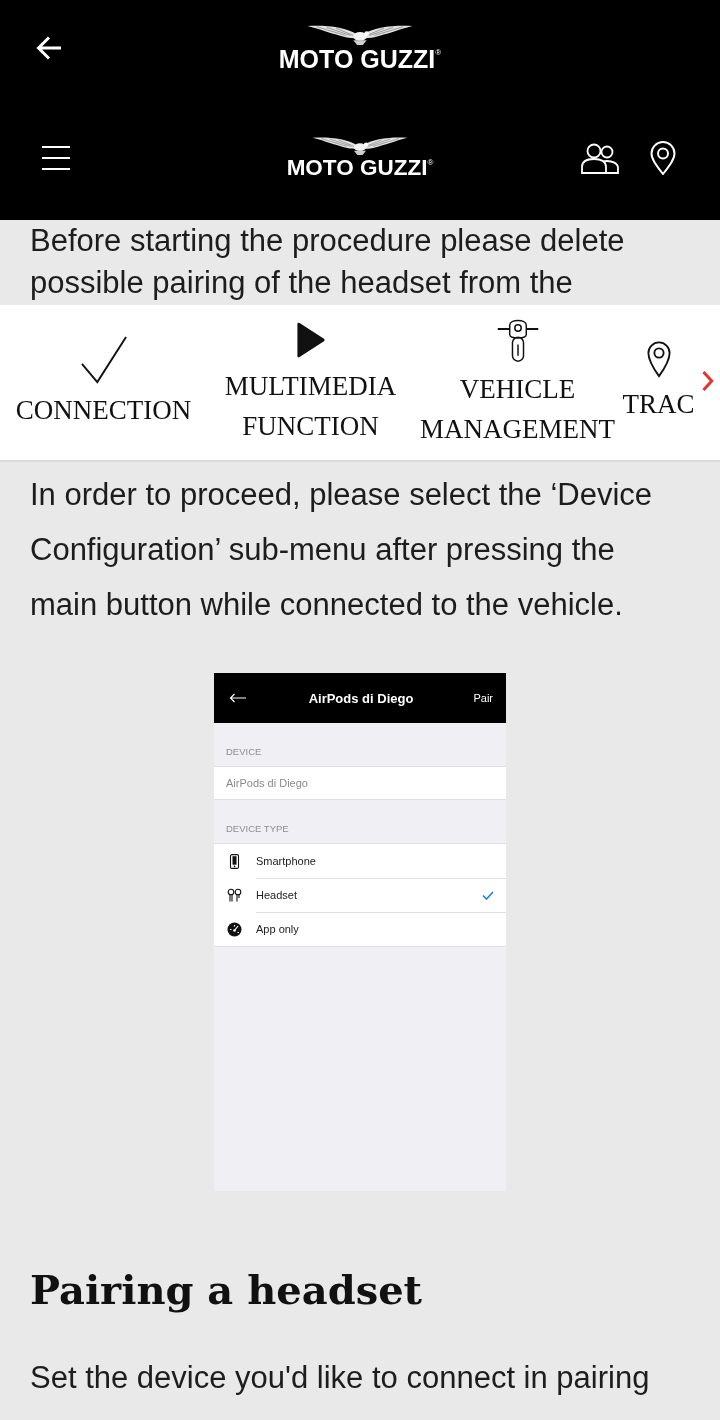 Image resolution: width=720 pixels, height=1420 pixels. I want to click on smartphone-icon, so click(234, 861).